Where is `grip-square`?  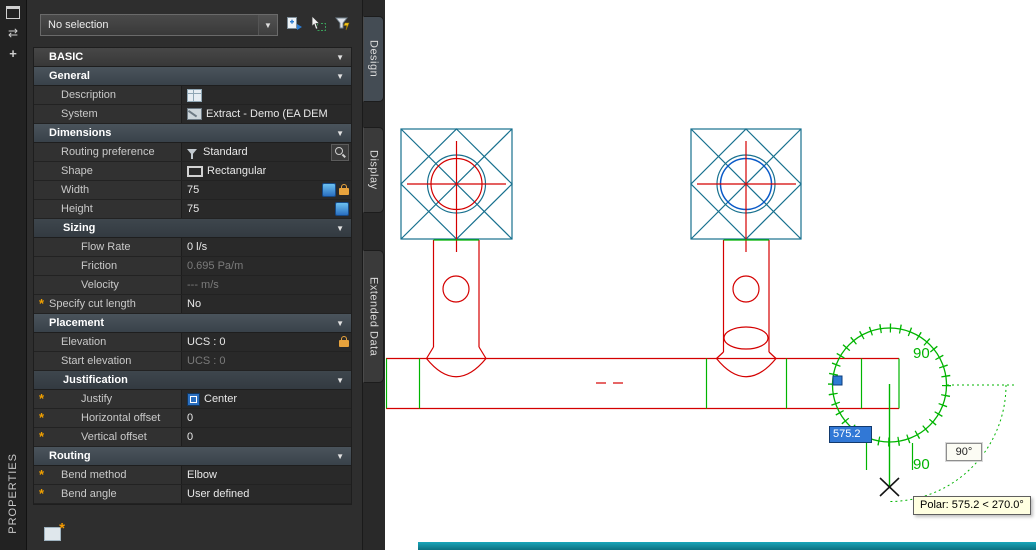 grip-square is located at coordinates (837, 380).